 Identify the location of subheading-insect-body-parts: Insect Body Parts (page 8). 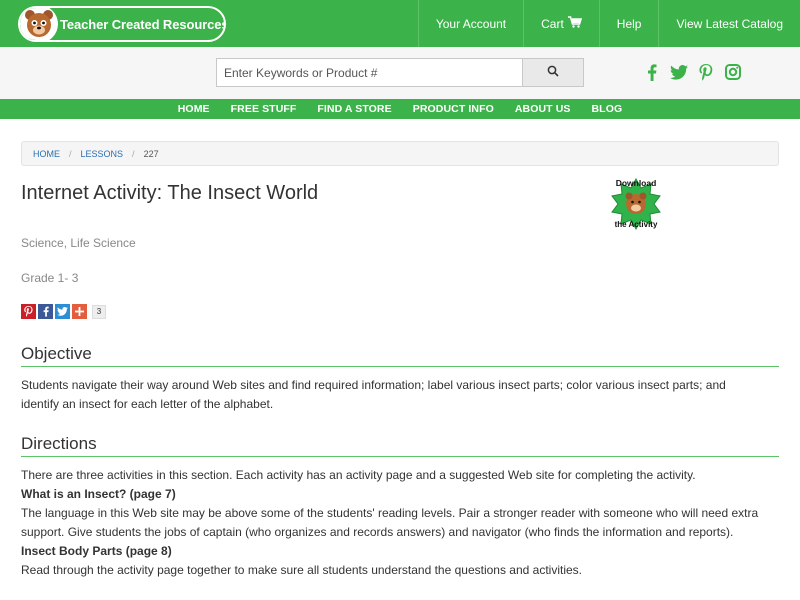
(96, 551).